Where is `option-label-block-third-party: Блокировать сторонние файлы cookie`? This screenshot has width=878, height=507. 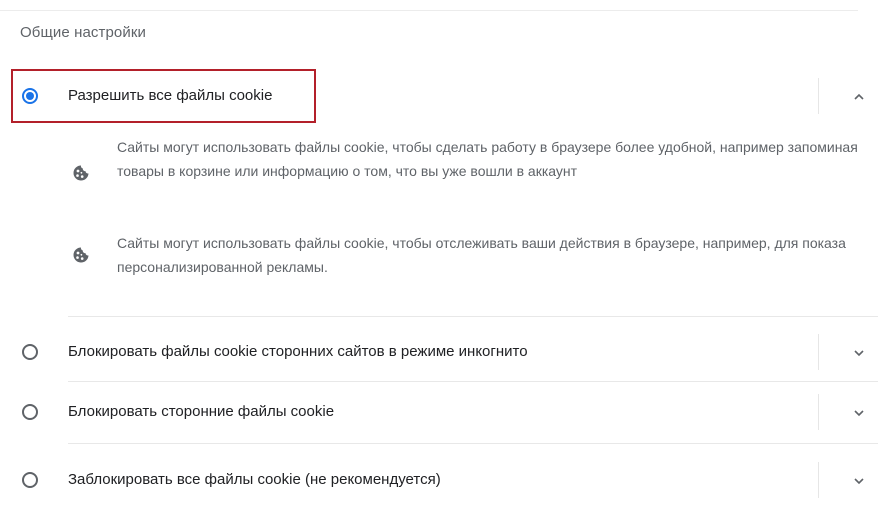 option-label-block-third-party: Блокировать сторонние файлы cookie is located at coordinates (201, 411).